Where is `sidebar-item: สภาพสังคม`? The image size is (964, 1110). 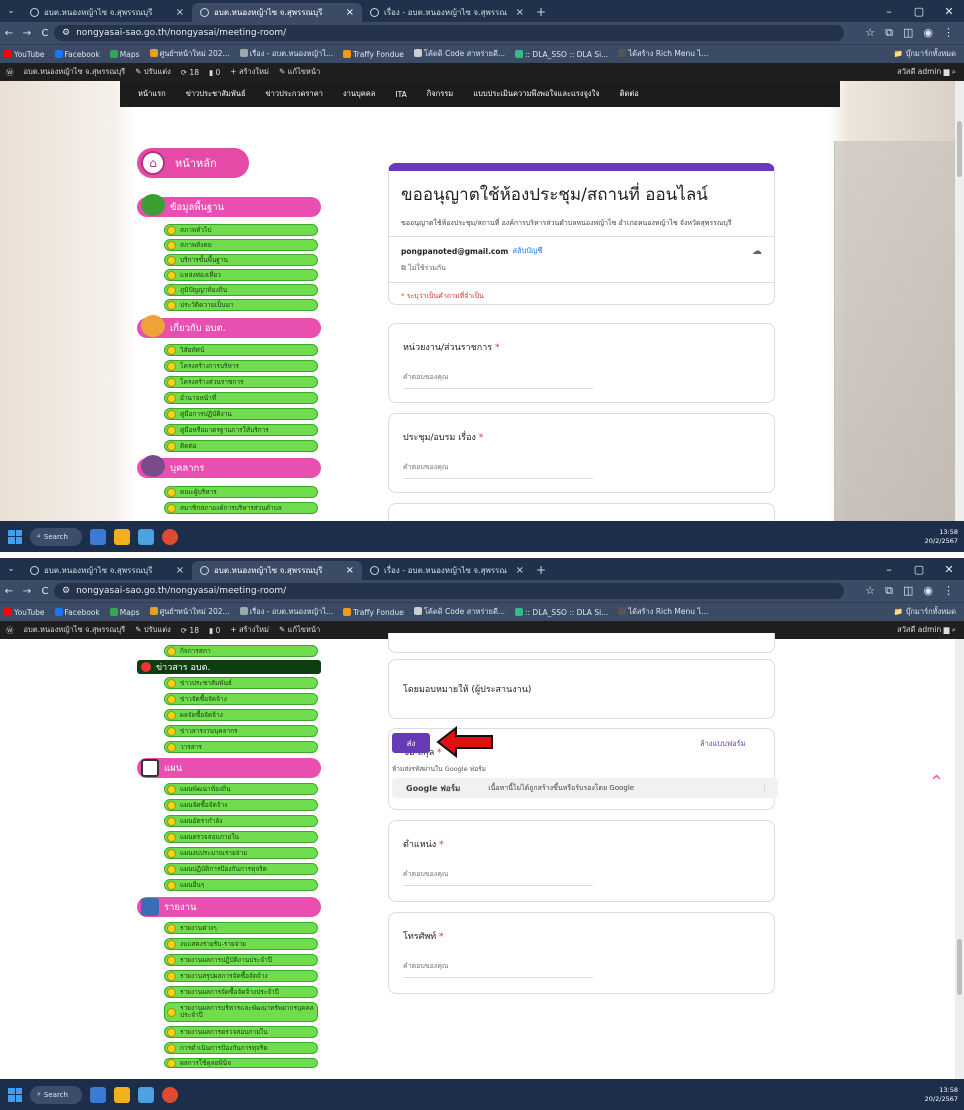 sidebar-item: สภาพสังคม is located at coordinates (241, 245).